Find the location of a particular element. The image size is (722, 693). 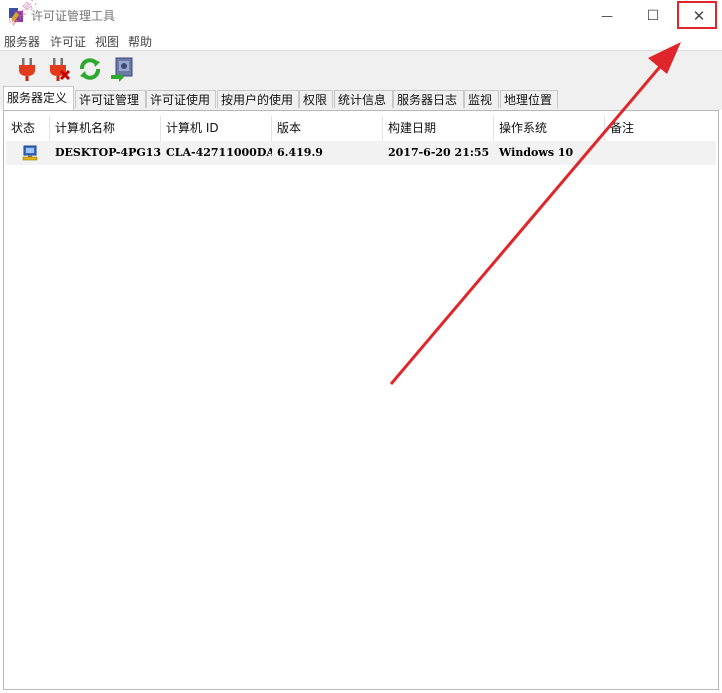

minimize-button: — is located at coordinates (607, 15).